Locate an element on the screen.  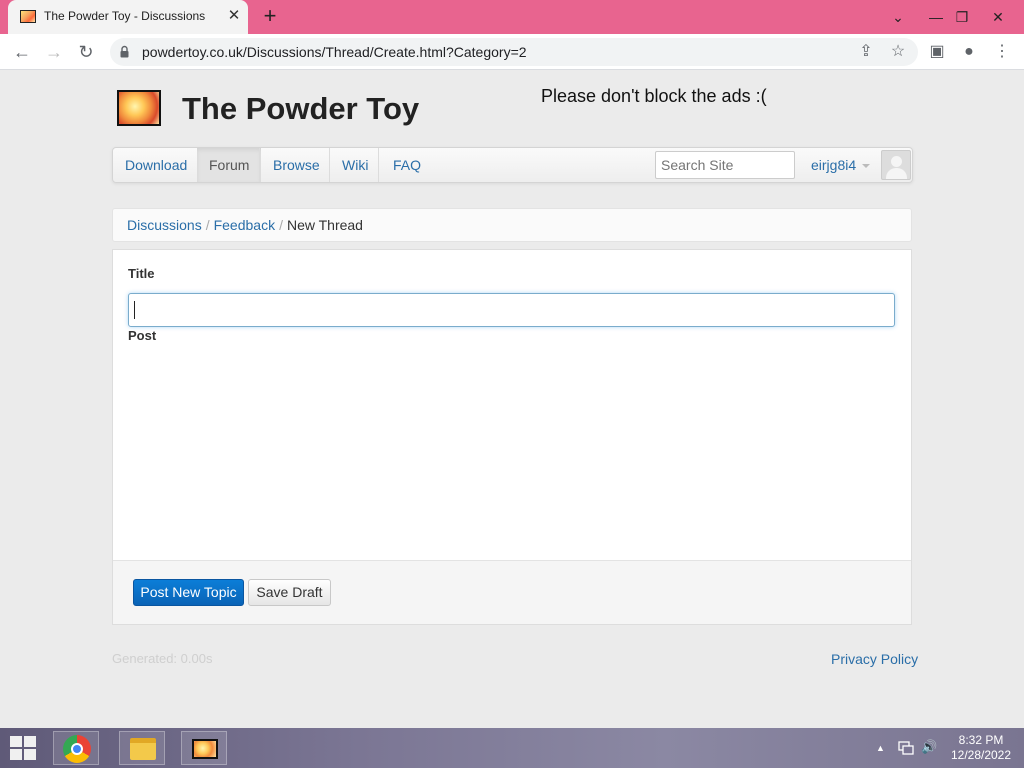
network-icon is located at coordinates (906, 748).